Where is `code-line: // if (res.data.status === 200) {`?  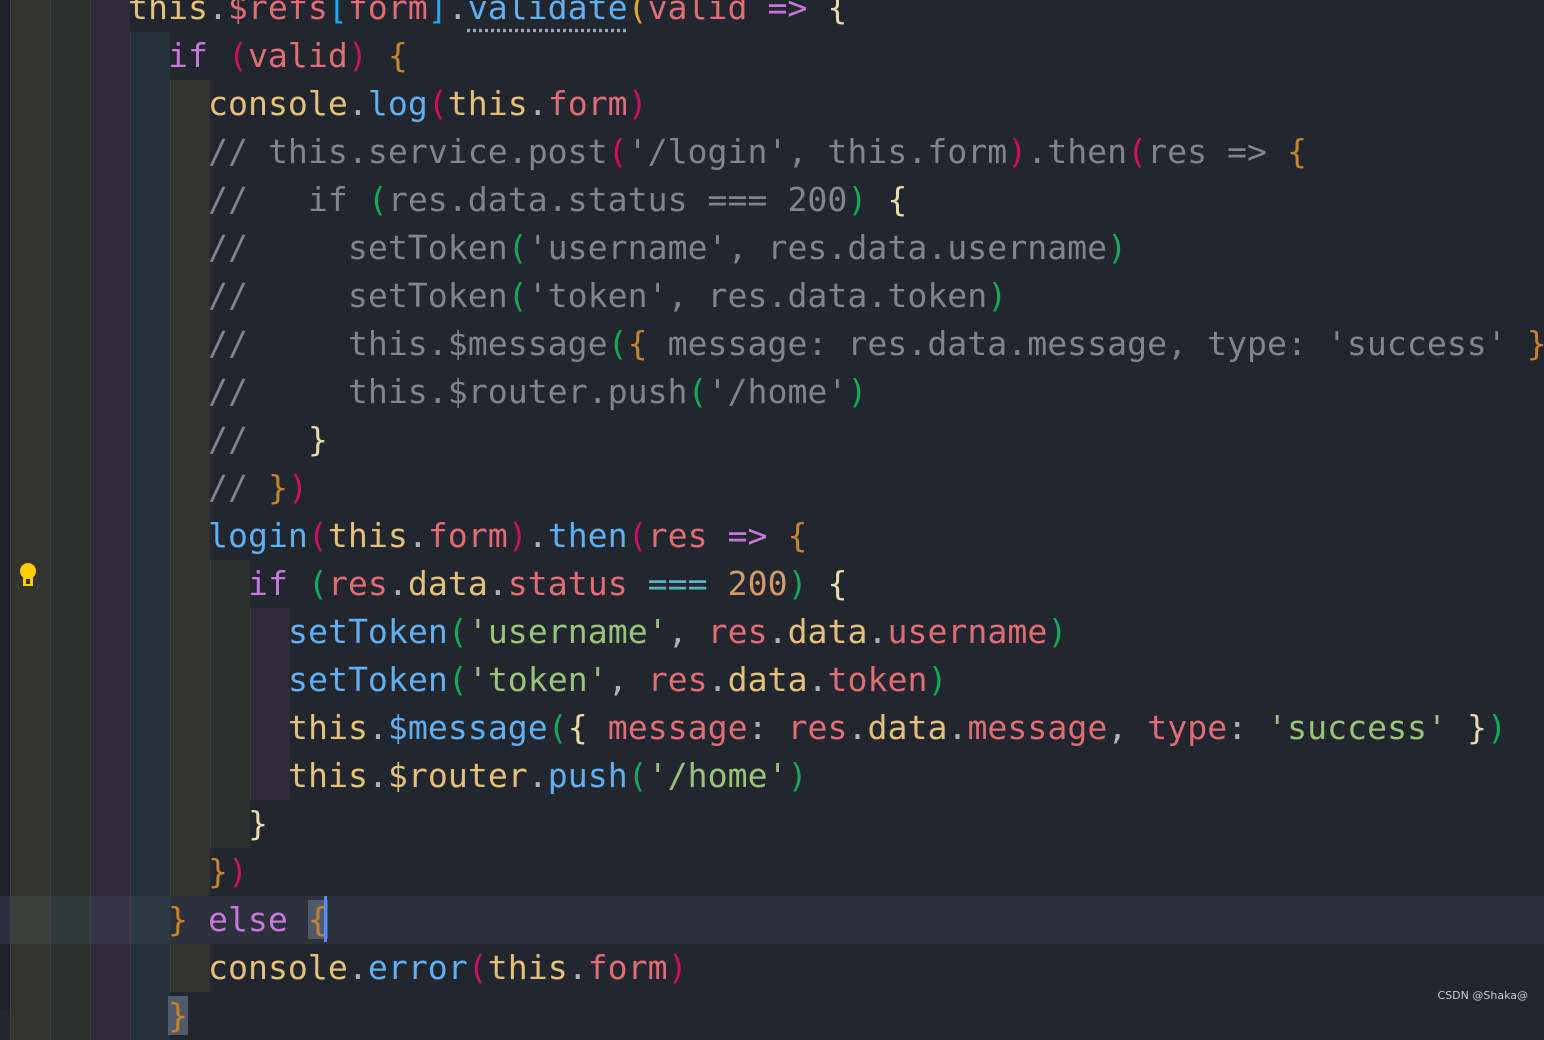 code-line: // if (res.data.status === 200) { is located at coordinates (772, 200).